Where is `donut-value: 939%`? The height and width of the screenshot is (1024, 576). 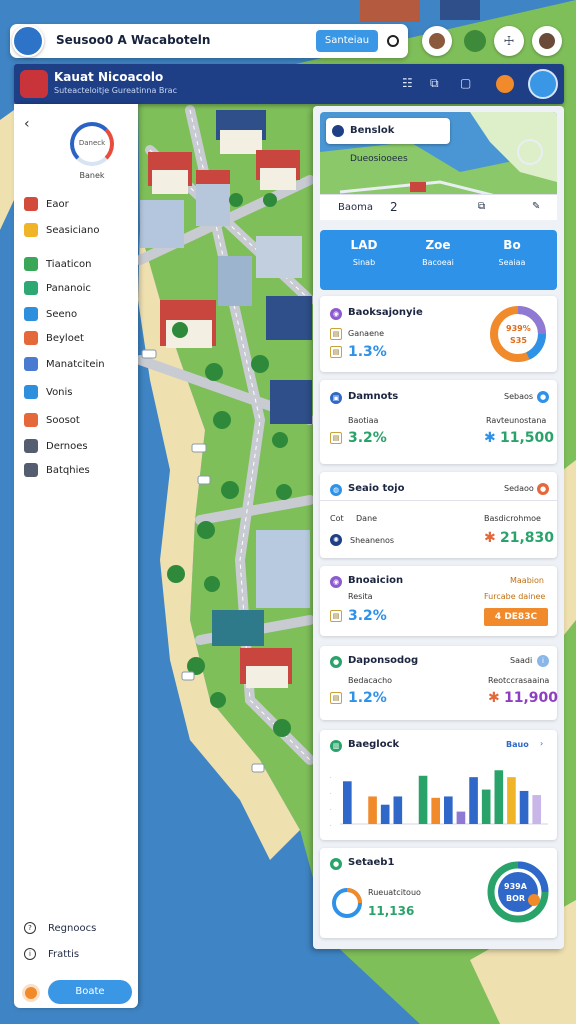
donut-value: 939% is located at coordinates (518, 328).